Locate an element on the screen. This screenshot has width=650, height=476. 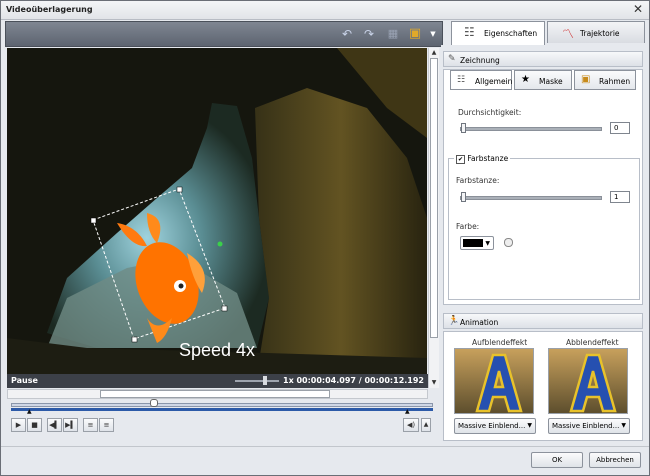
colorkey-checkbox-label: Farbstanze is located at coordinates (488, 158).